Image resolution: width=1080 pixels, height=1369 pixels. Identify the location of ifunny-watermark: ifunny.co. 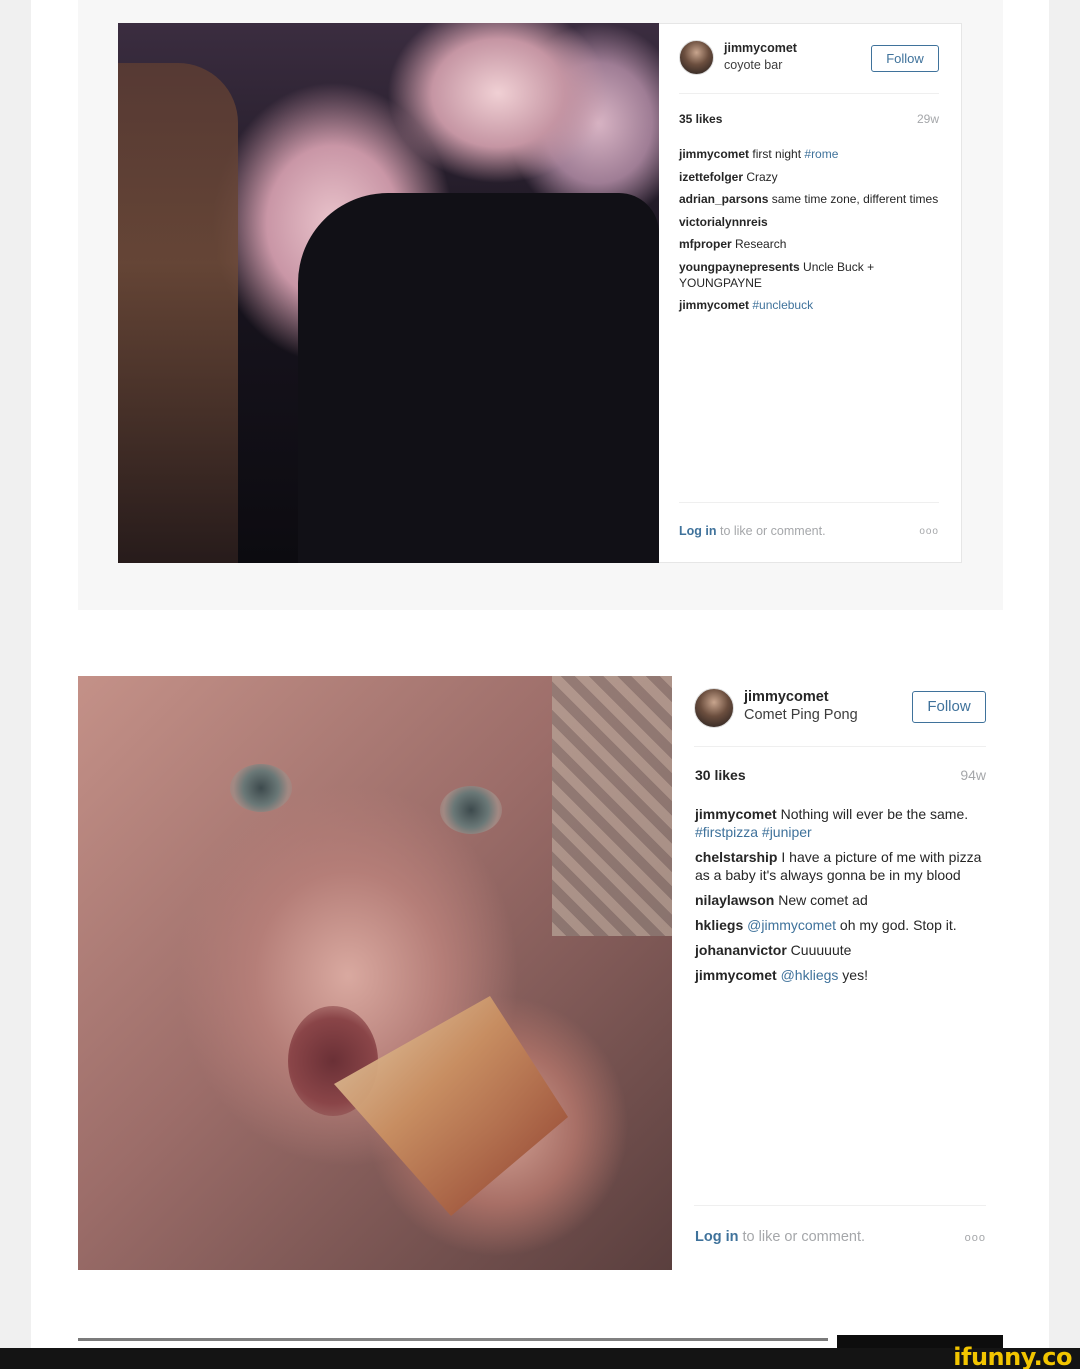
(1012, 1356).